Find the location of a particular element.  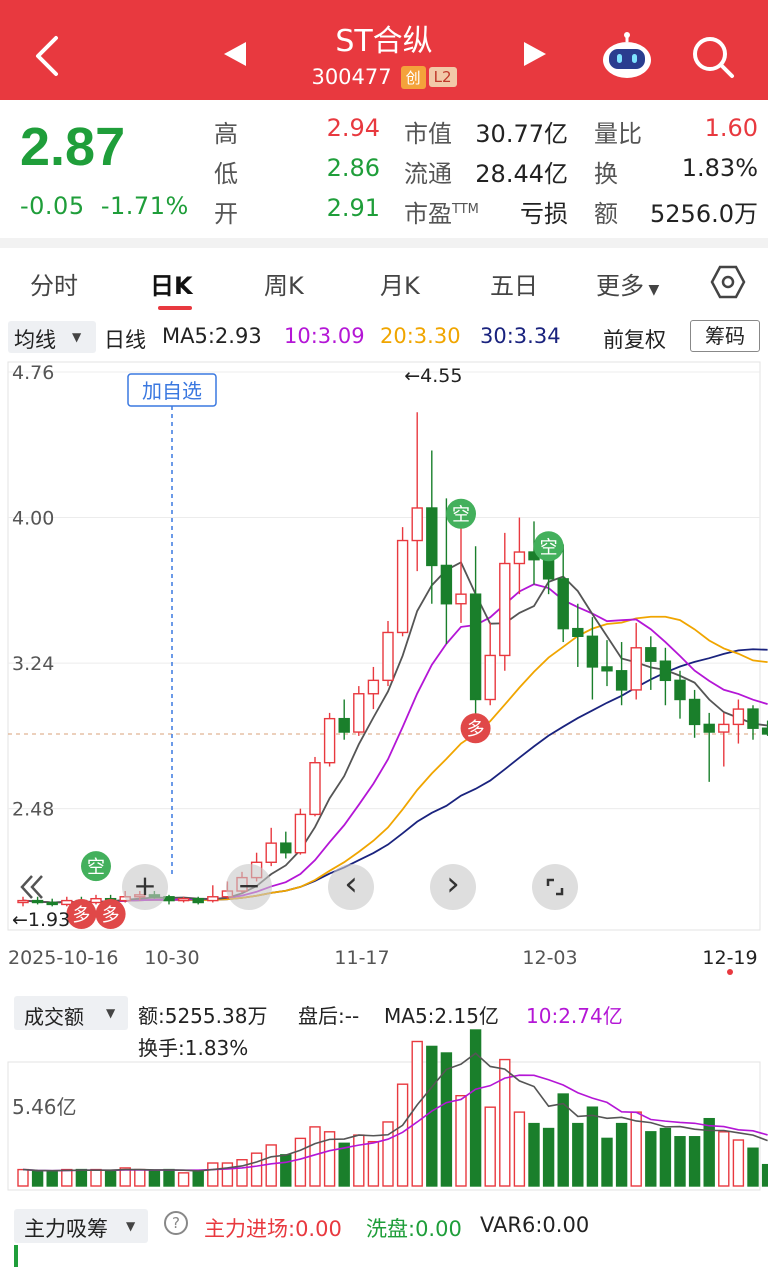

collapse-left-button is located at coordinates (32, 887).